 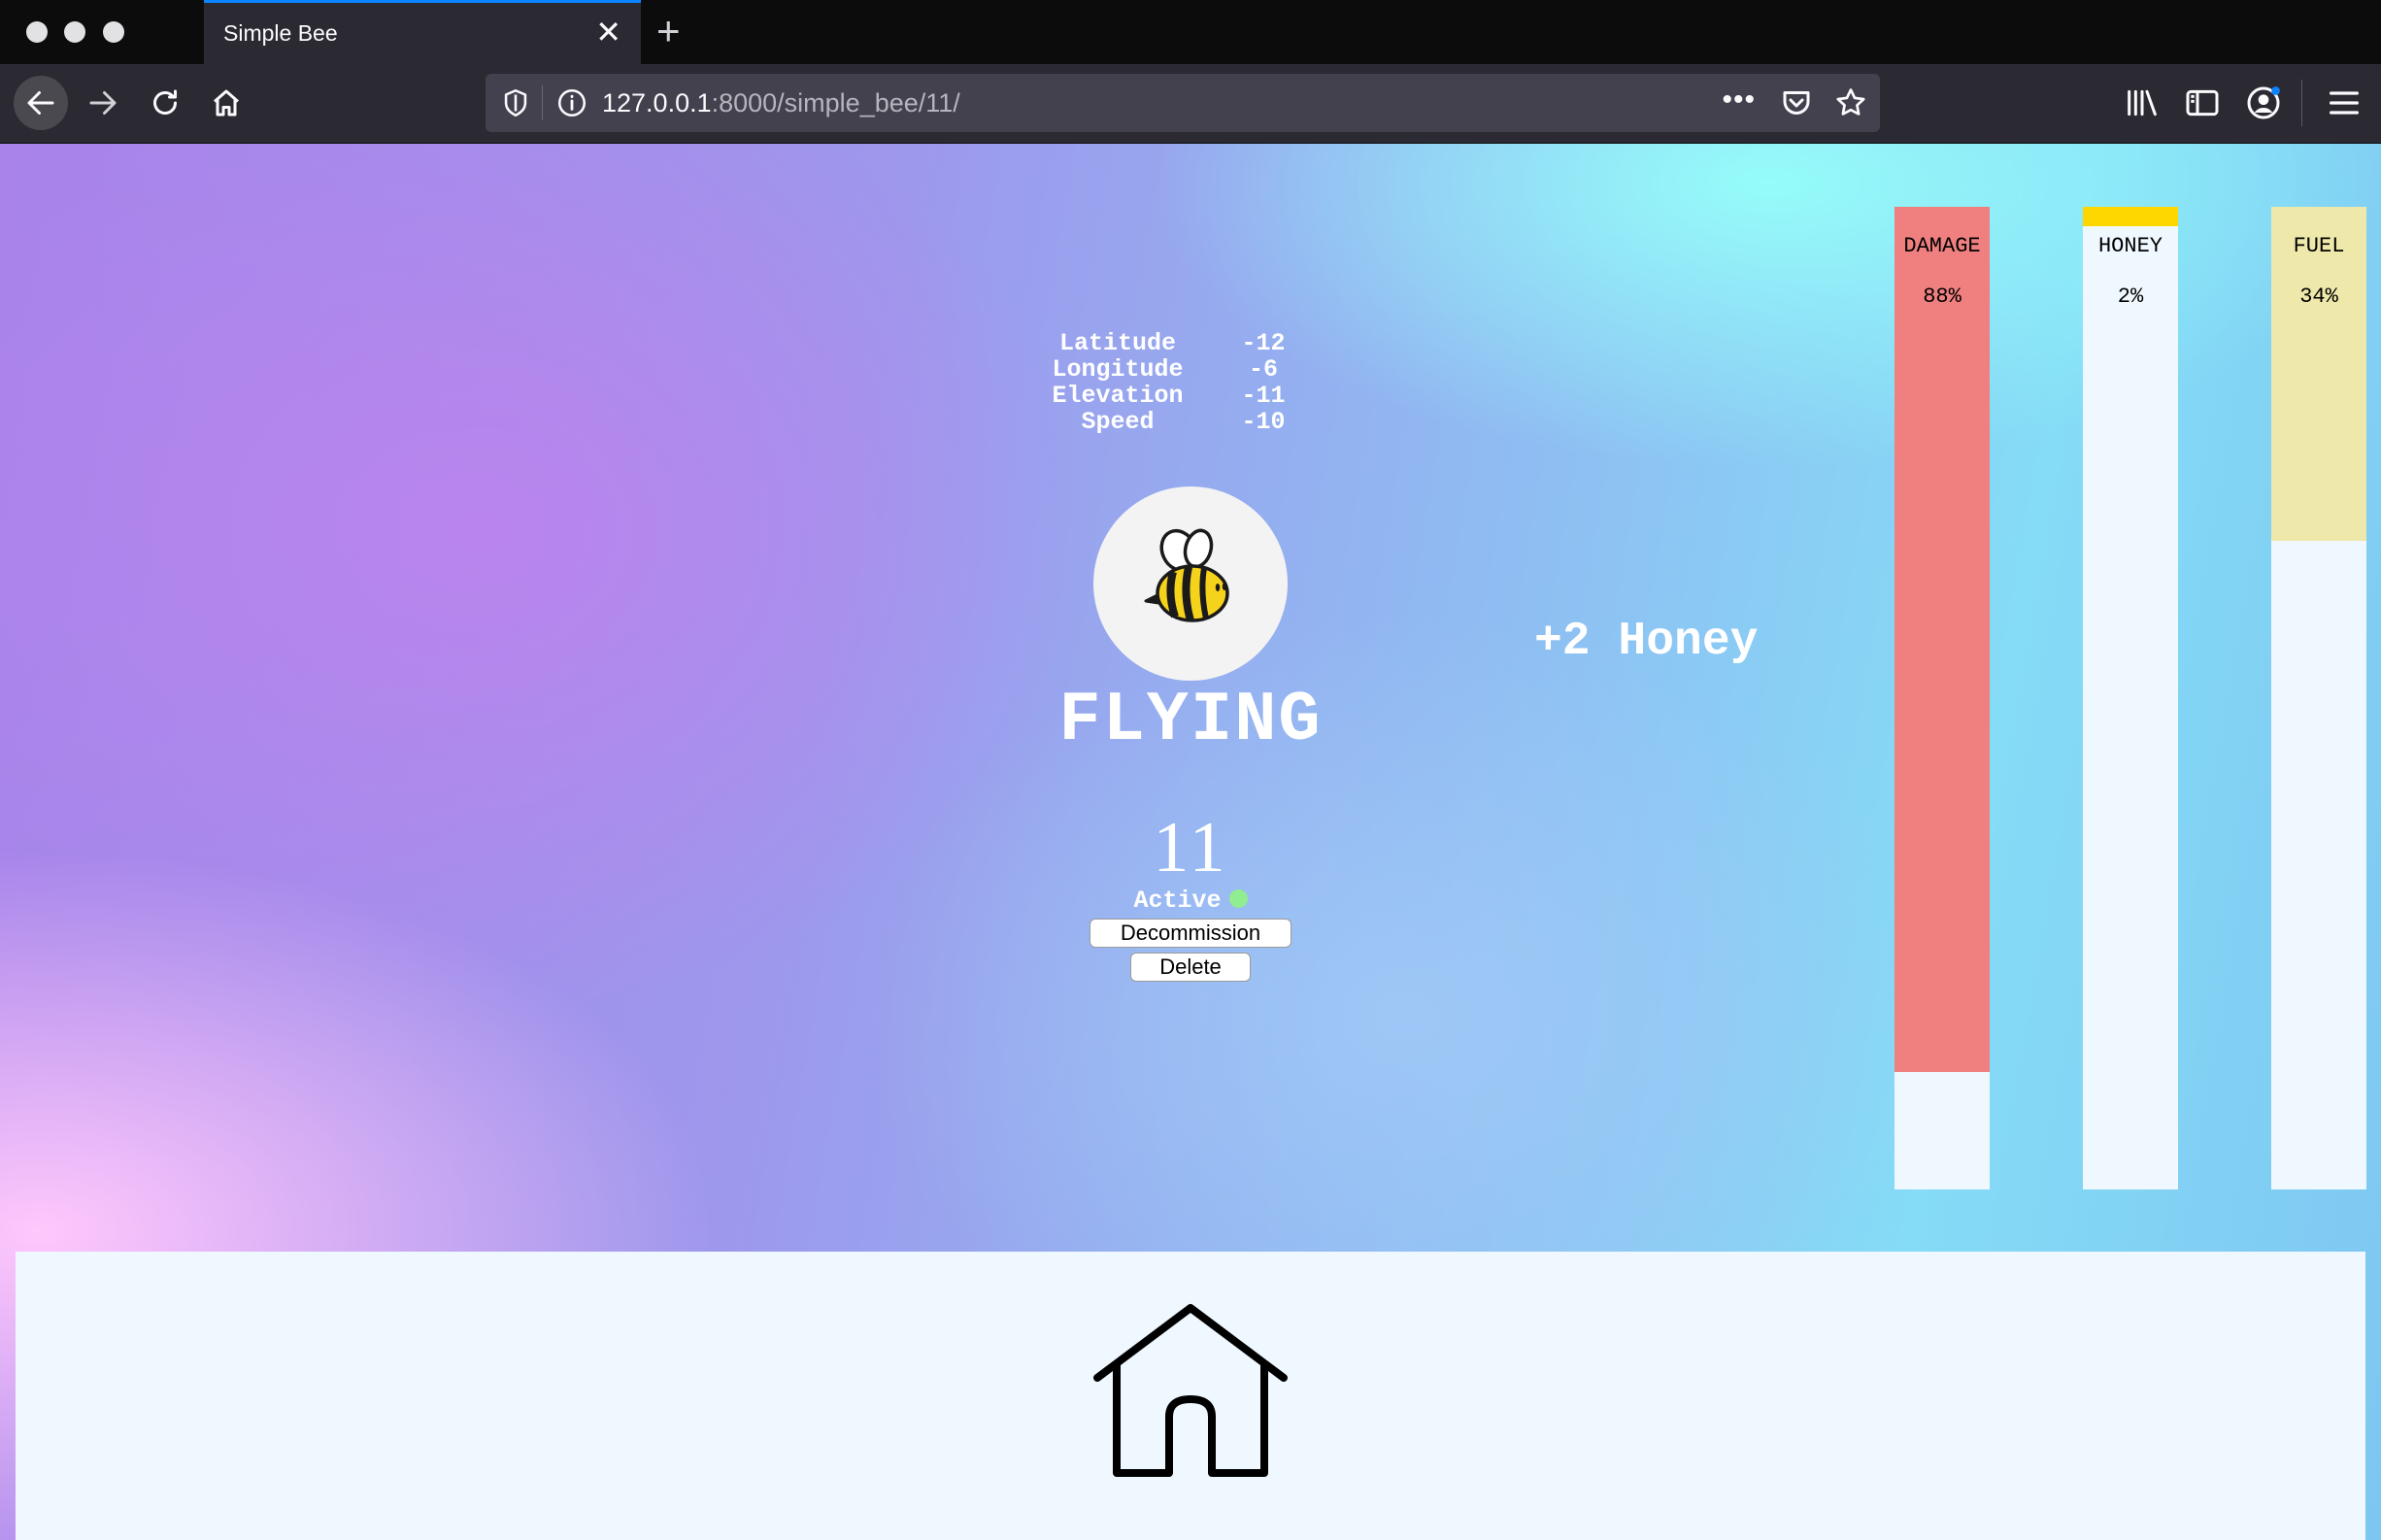 I want to click on window-close-control, so click(x=37, y=32).